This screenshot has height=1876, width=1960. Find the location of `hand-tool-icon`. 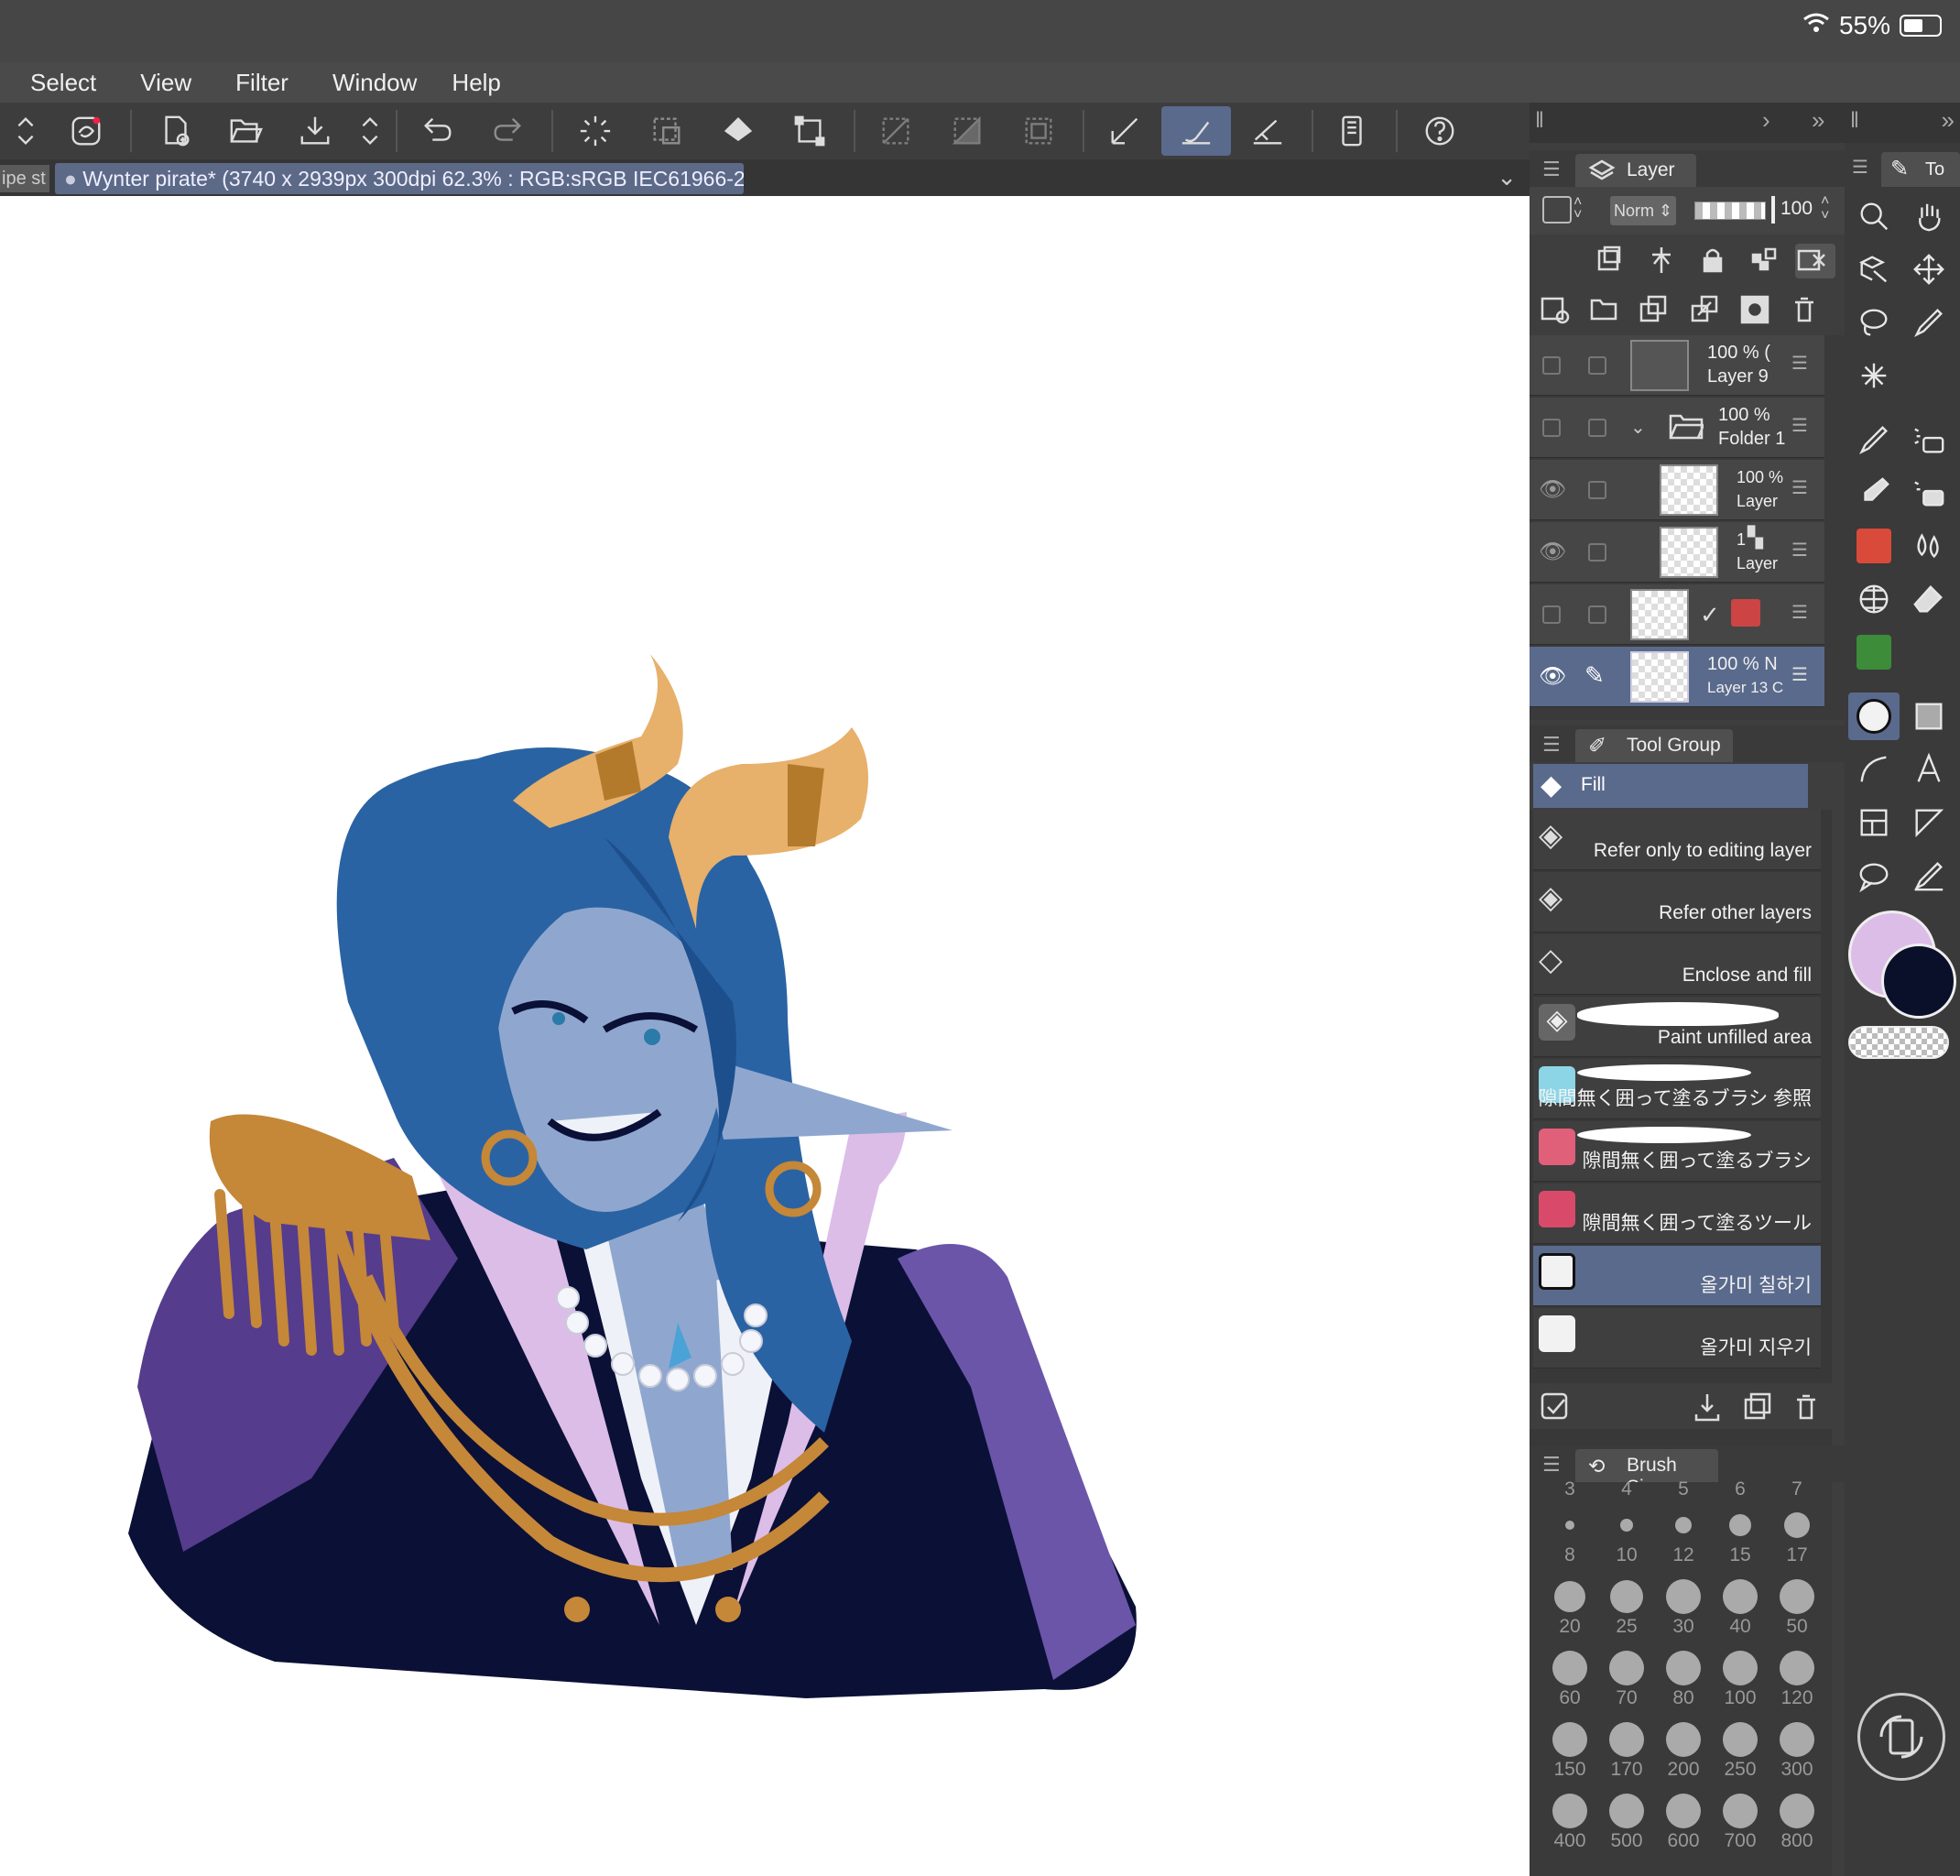

hand-tool-icon is located at coordinates (1929, 216).